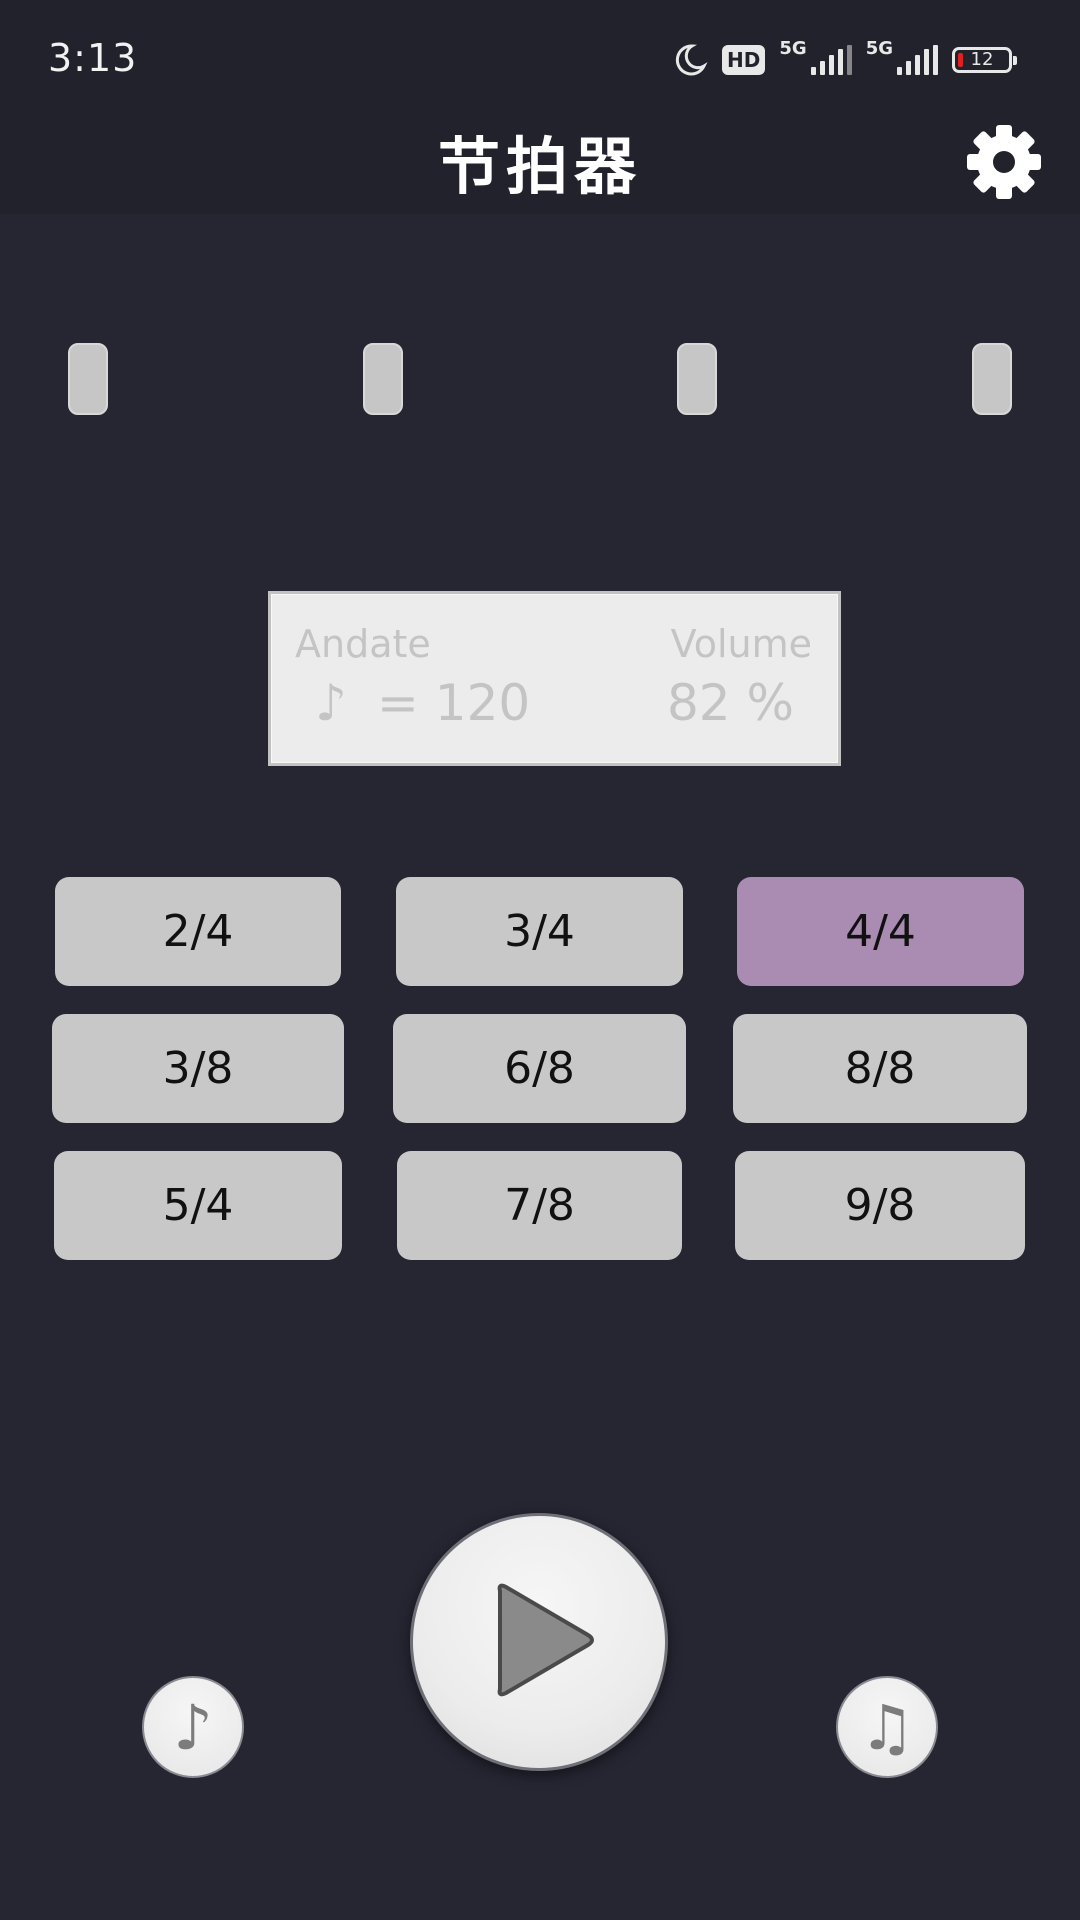 Image resolution: width=1080 pixels, height=1920 pixels. Describe the element at coordinates (879, 48) in the screenshot. I see `network-label-2: 5G` at that location.